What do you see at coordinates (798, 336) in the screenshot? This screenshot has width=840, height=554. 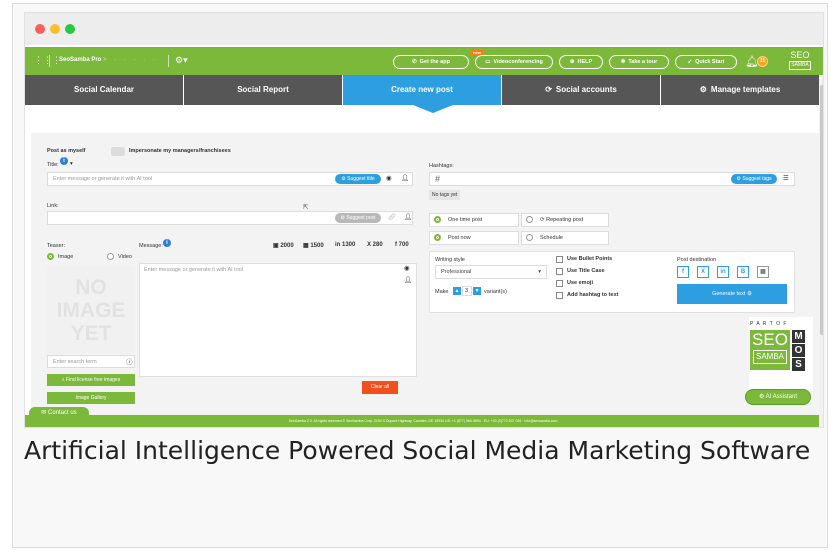 I see `badge-letter: M` at bounding box center [798, 336].